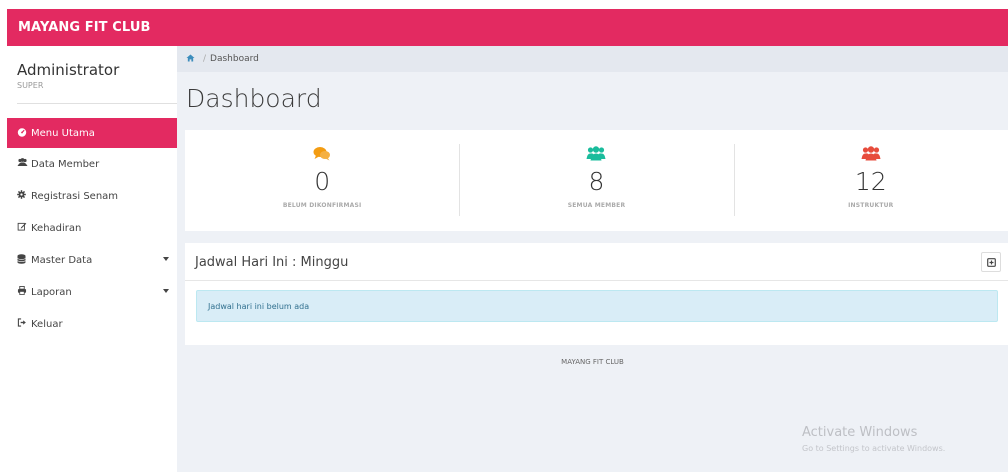 This screenshot has width=1008, height=472. What do you see at coordinates (592, 59) in the screenshot?
I see `breadcrumb: / Dashboard` at bounding box center [592, 59].